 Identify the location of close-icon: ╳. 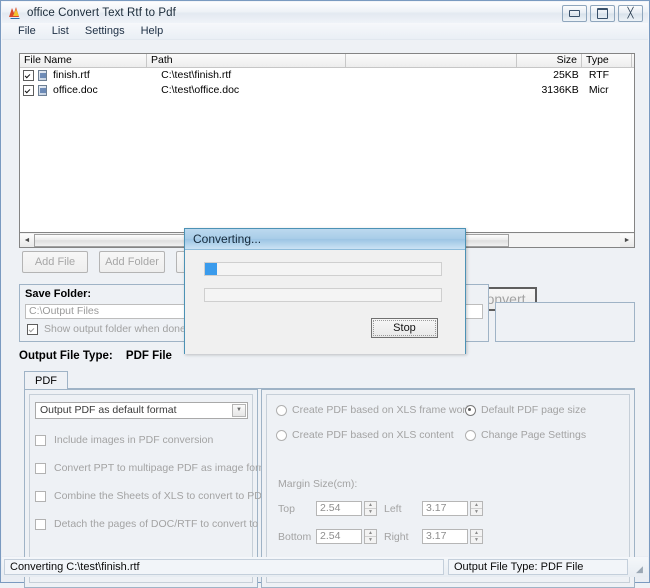
(630, 13).